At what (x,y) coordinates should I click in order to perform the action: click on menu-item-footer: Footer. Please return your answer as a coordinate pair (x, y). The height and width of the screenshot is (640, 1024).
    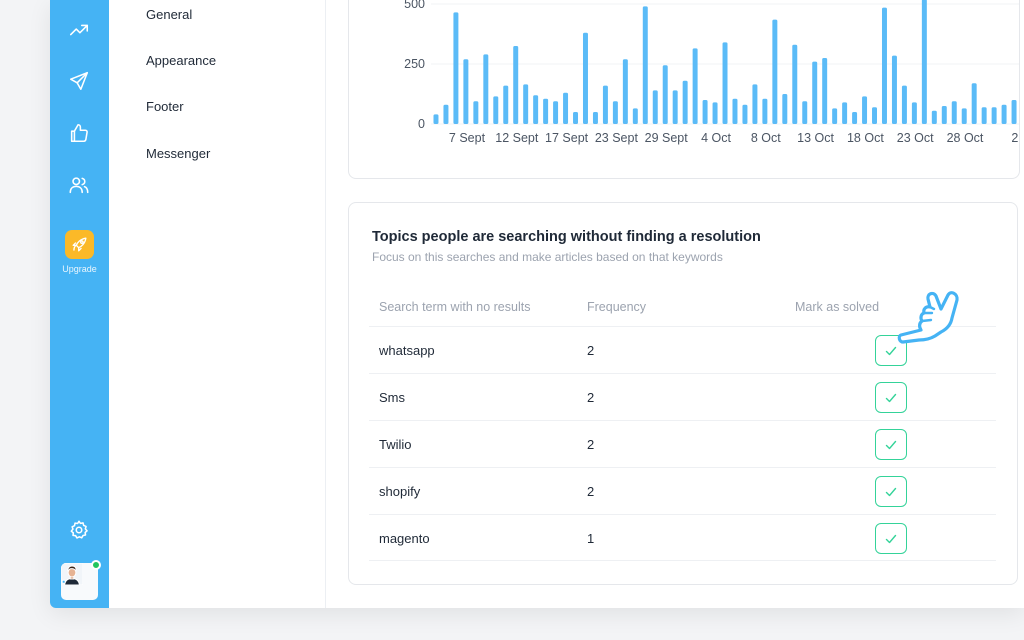
    Looking at the image, I should click on (165, 106).